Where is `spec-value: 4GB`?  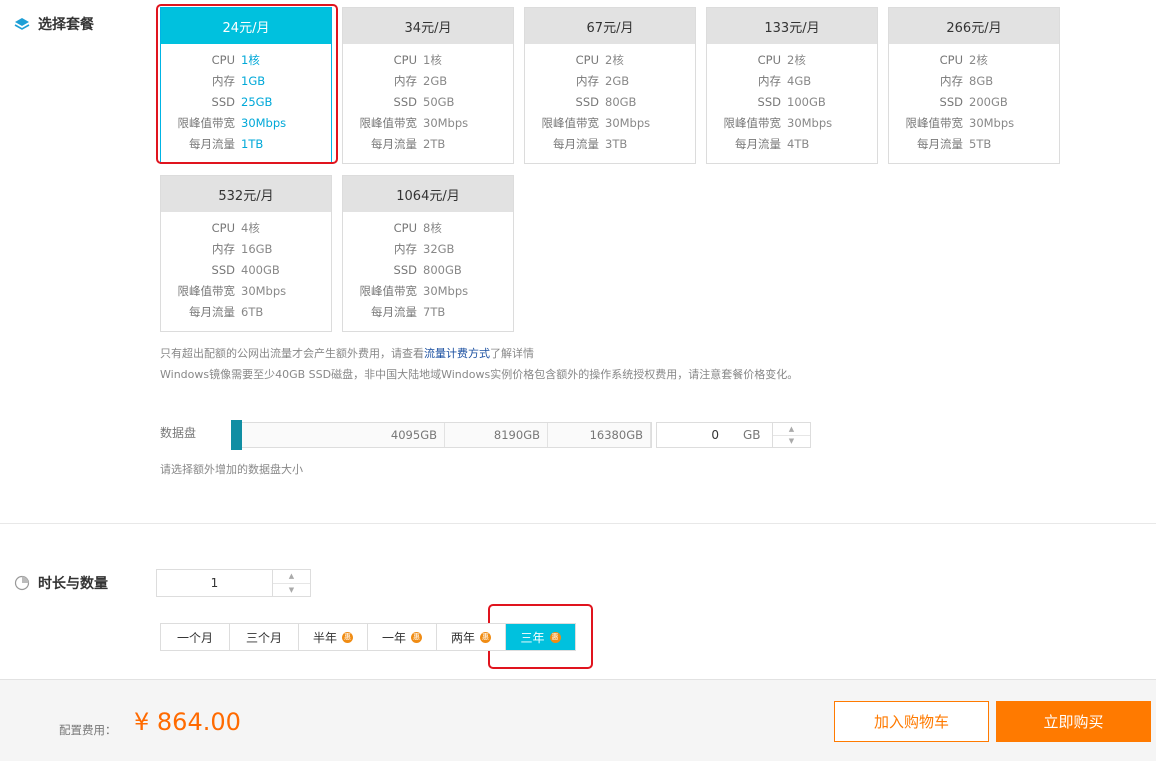 spec-value: 4GB is located at coordinates (799, 80).